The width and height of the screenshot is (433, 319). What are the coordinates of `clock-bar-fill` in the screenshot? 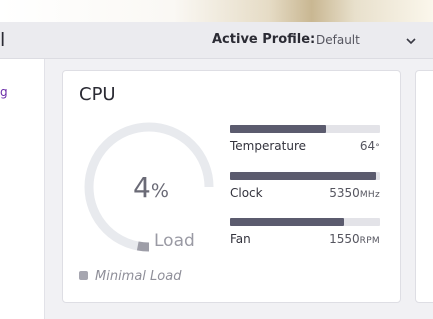 It's located at (303, 176).